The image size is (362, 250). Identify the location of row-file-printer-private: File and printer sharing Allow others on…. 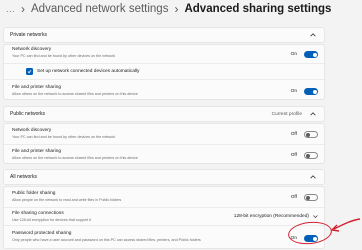
(164, 89).